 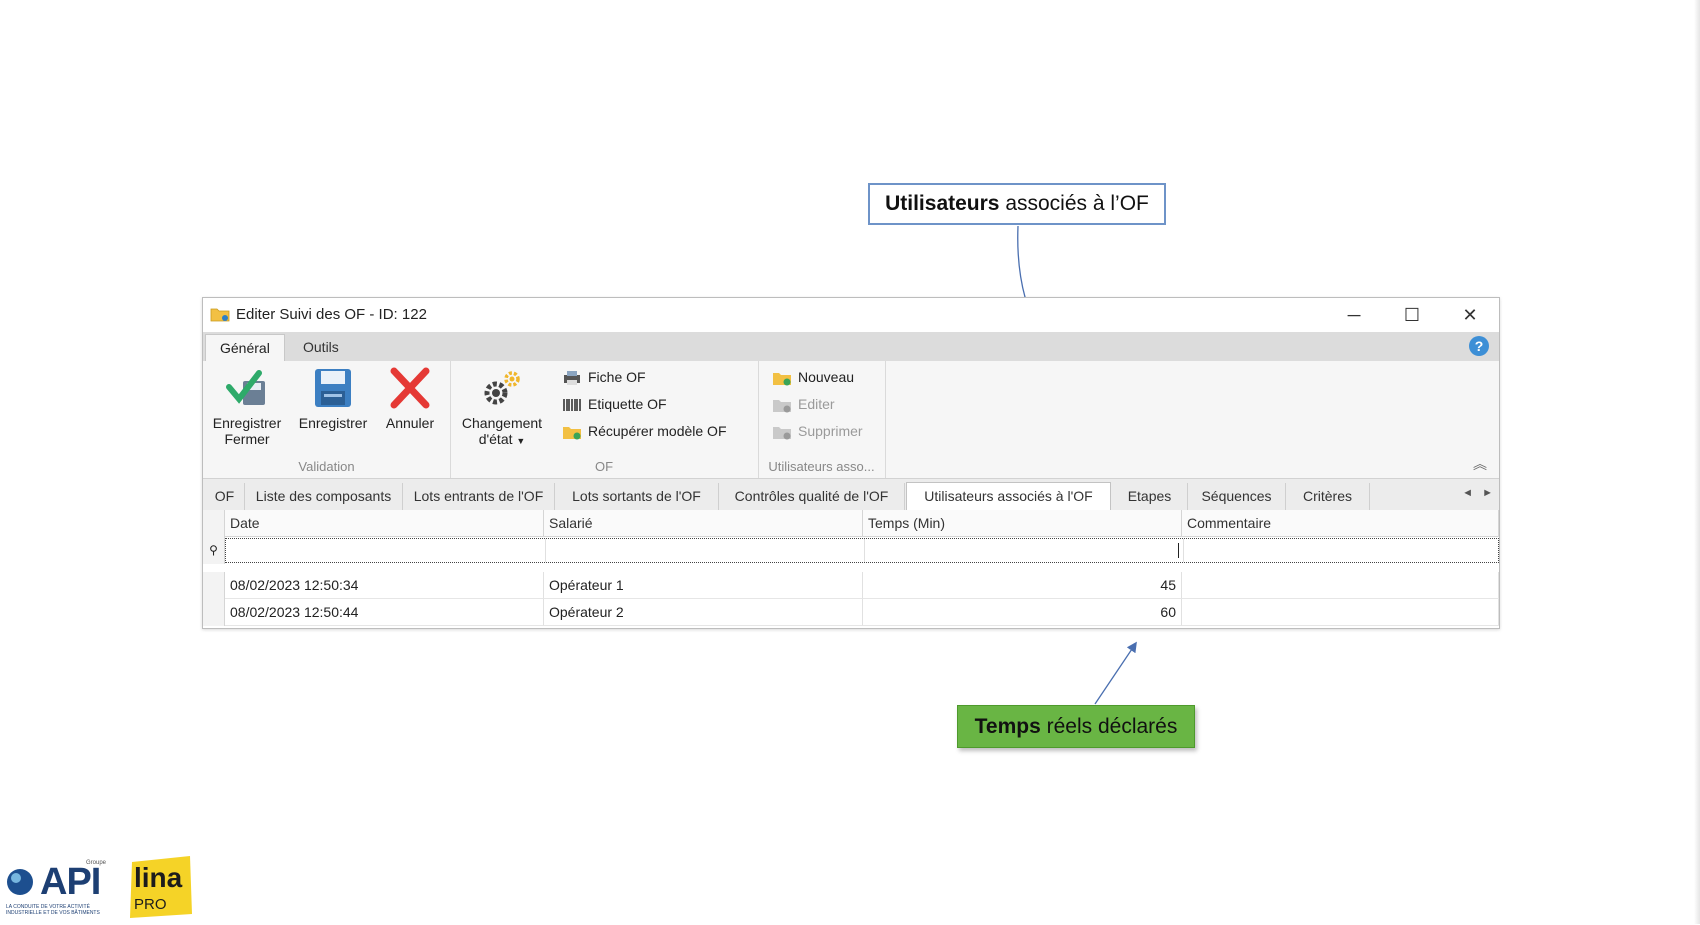 What do you see at coordinates (225, 496) in the screenshot?
I see `tab-of: OF` at bounding box center [225, 496].